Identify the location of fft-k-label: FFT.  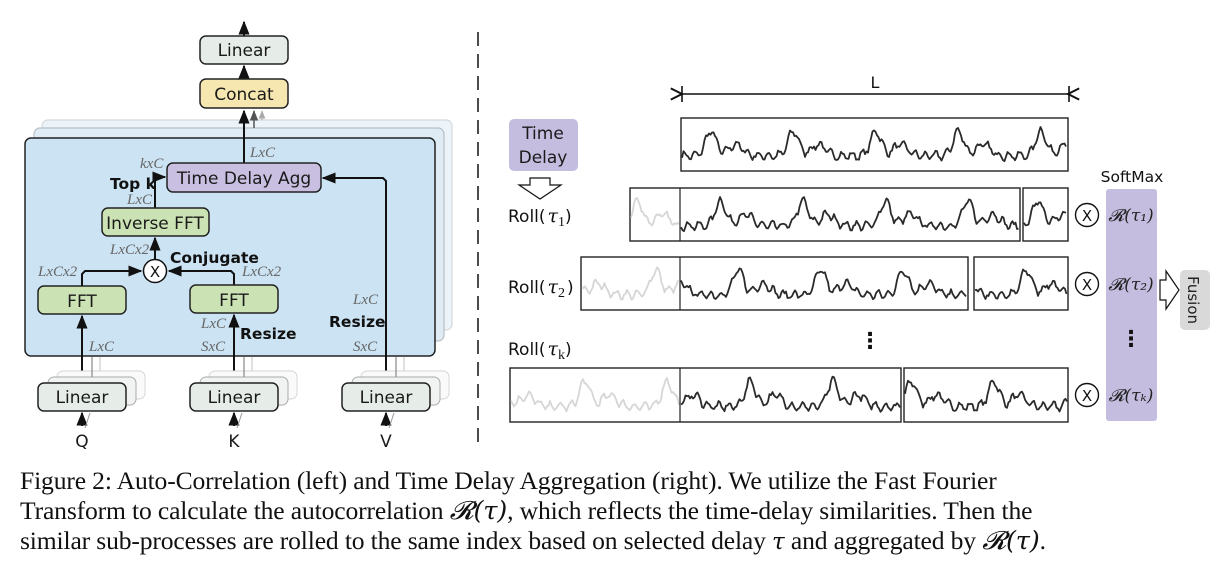
(234, 301).